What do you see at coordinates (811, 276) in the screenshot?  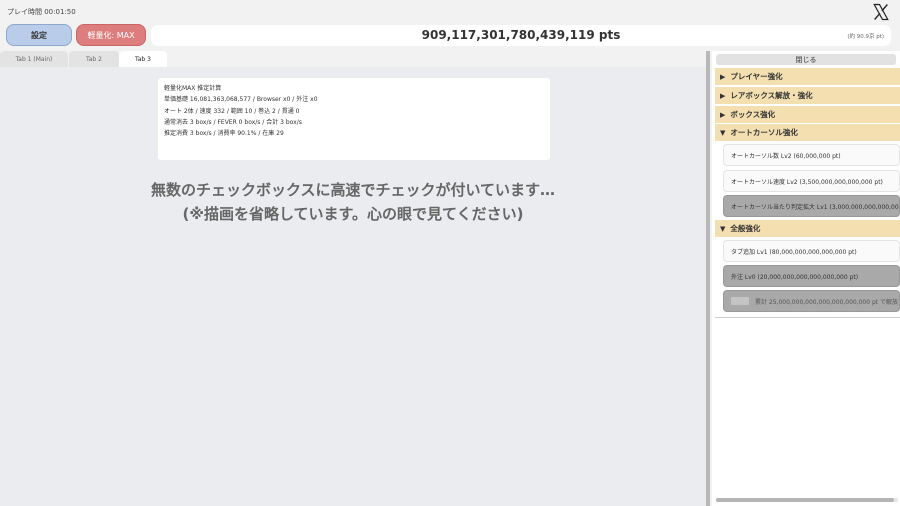 I see `upgrade-outsource: 外注 Lv0 (20,000,000,000,000,000,000 pt)` at bounding box center [811, 276].